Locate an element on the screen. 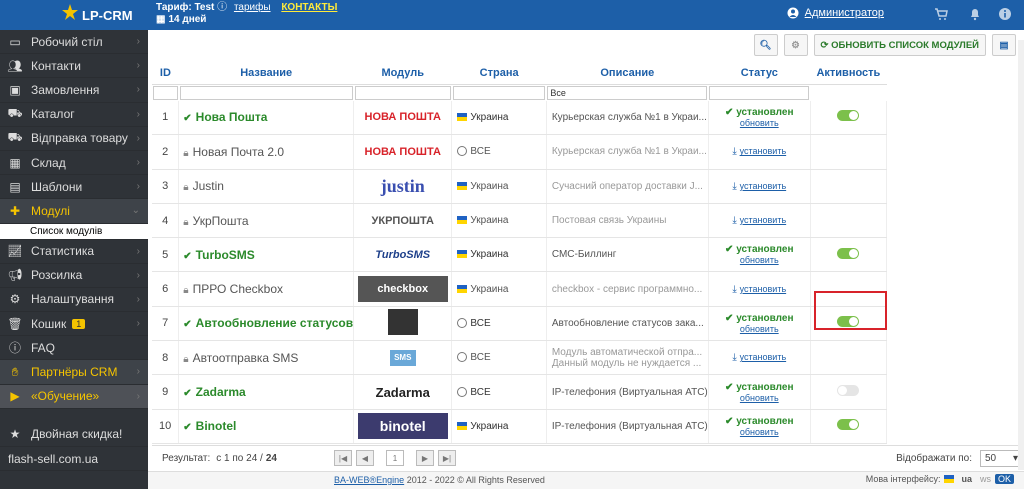 The height and width of the screenshot is (489, 1024). row-name: 🔒︎ Новая Почта 2.0 is located at coordinates (266, 152).